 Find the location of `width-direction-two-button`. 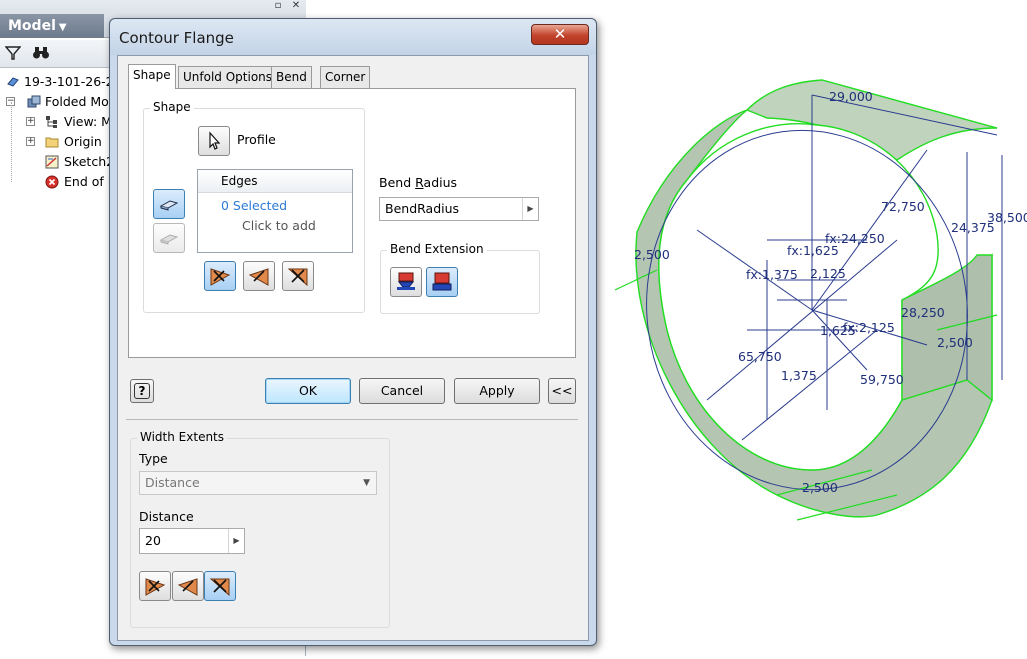

width-direction-two-button is located at coordinates (188, 586).